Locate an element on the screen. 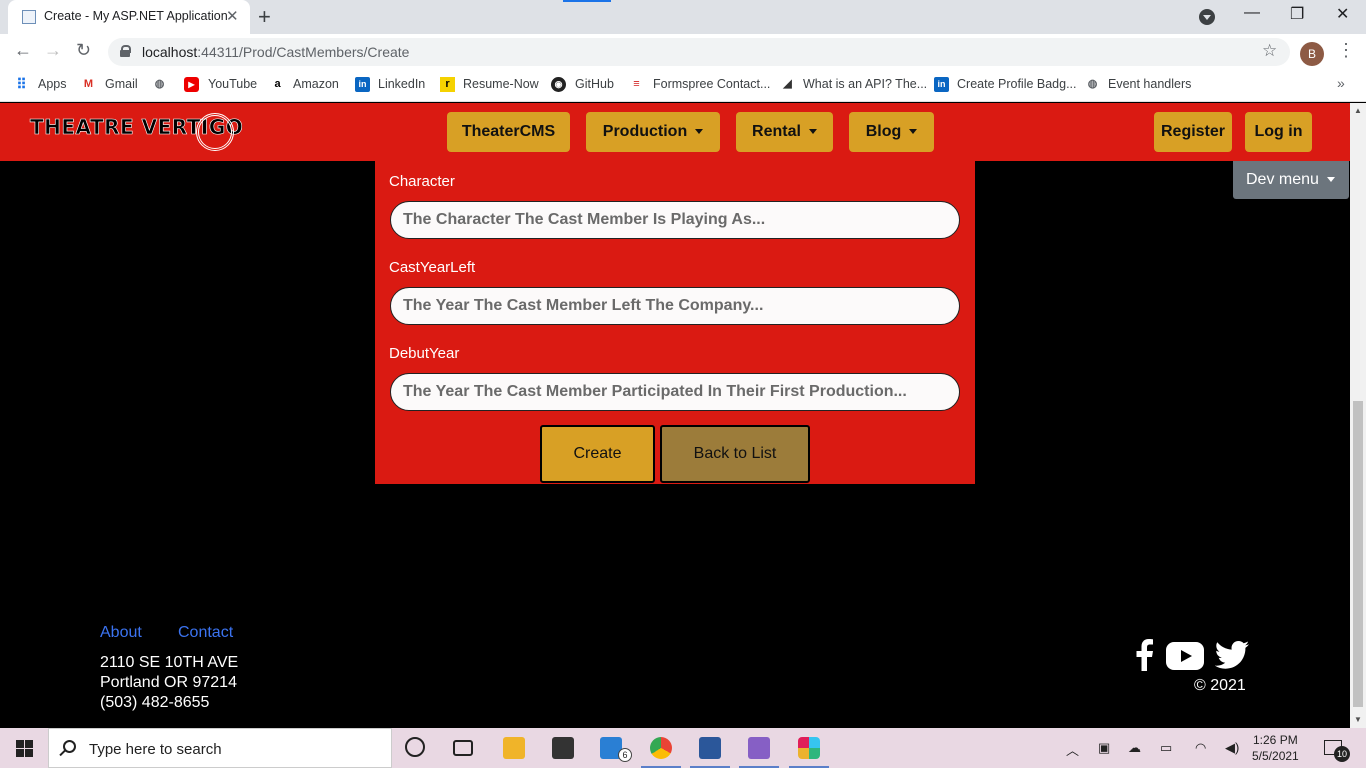 The width and height of the screenshot is (1366, 768). wifi-icon: ◠ is located at coordinates (1200, 748).